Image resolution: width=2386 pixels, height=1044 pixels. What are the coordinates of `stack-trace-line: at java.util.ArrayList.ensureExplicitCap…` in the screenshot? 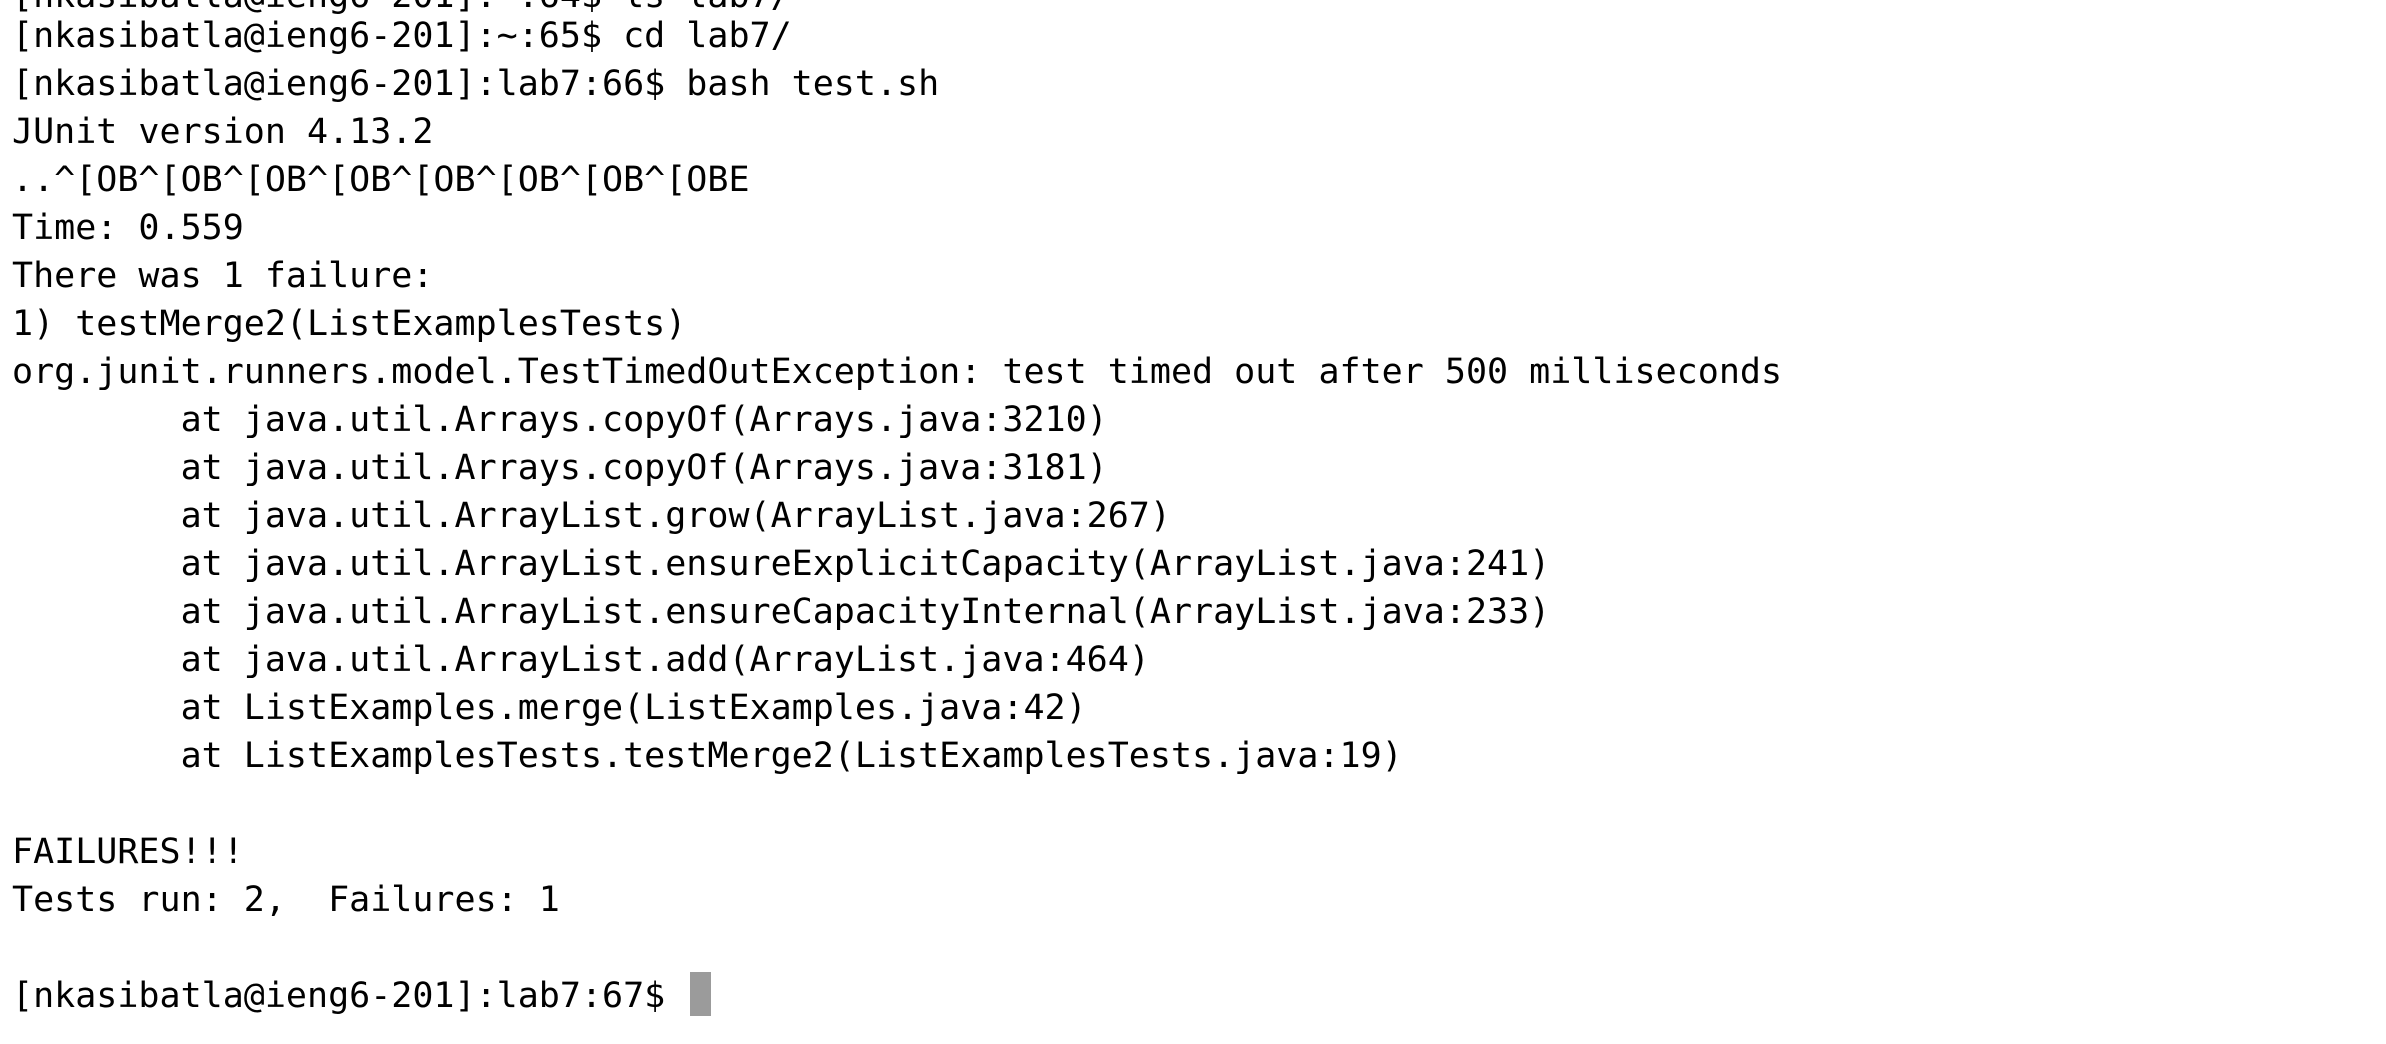 It's located at (781, 564).